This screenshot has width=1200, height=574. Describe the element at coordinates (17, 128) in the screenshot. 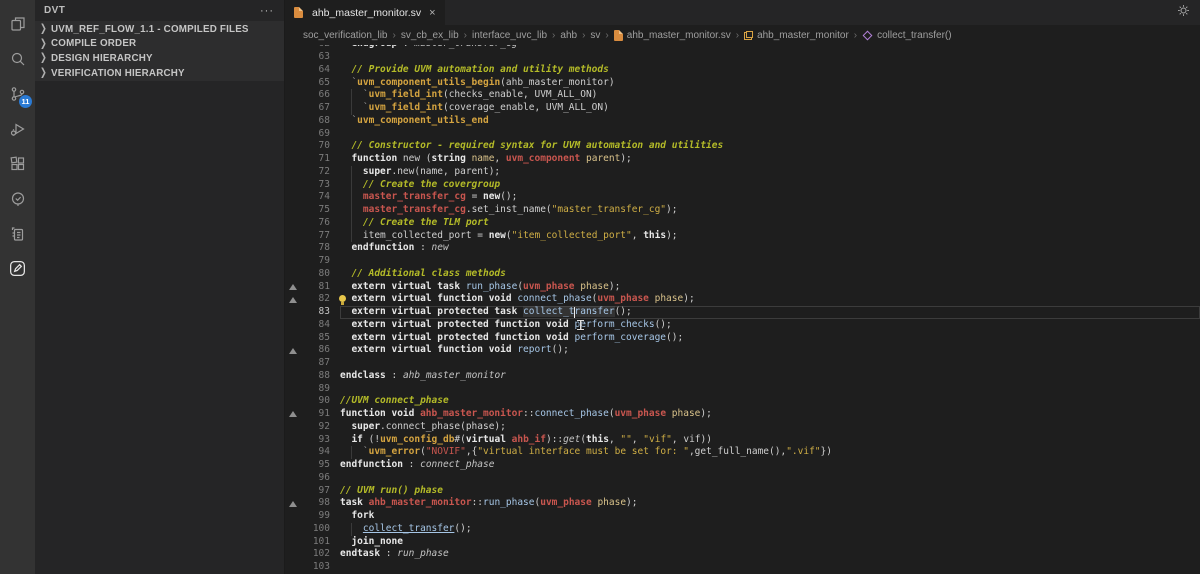

I see `run-debug-activity-button` at that location.